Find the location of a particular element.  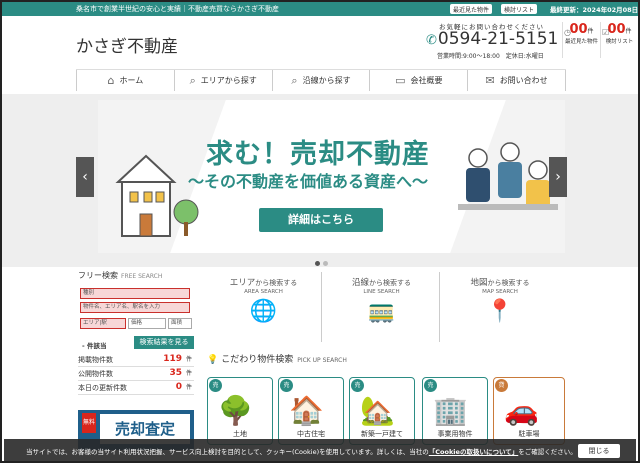

nav-company: ▭ 会社概要 is located at coordinates (418, 80).